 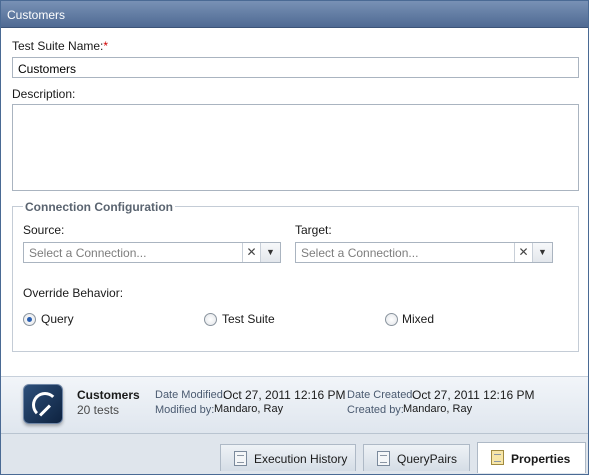 I want to click on tab-execution-history-label: Execution History, so click(x=301, y=459).